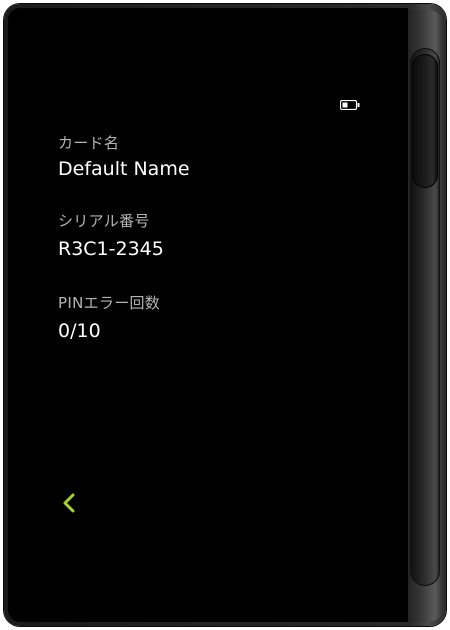 This screenshot has height=630, width=450. Describe the element at coordinates (350, 105) in the screenshot. I see `battery-icon` at that location.